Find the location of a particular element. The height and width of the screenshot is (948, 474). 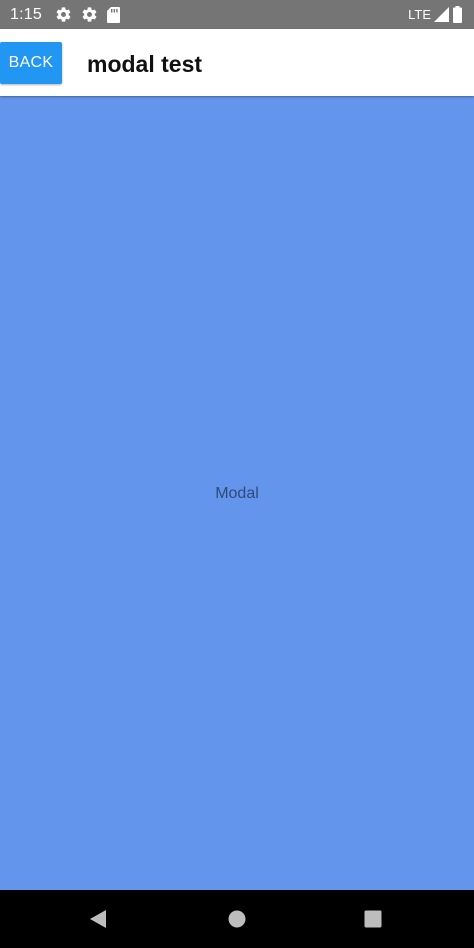

nav-back-button is located at coordinates (99, 919).